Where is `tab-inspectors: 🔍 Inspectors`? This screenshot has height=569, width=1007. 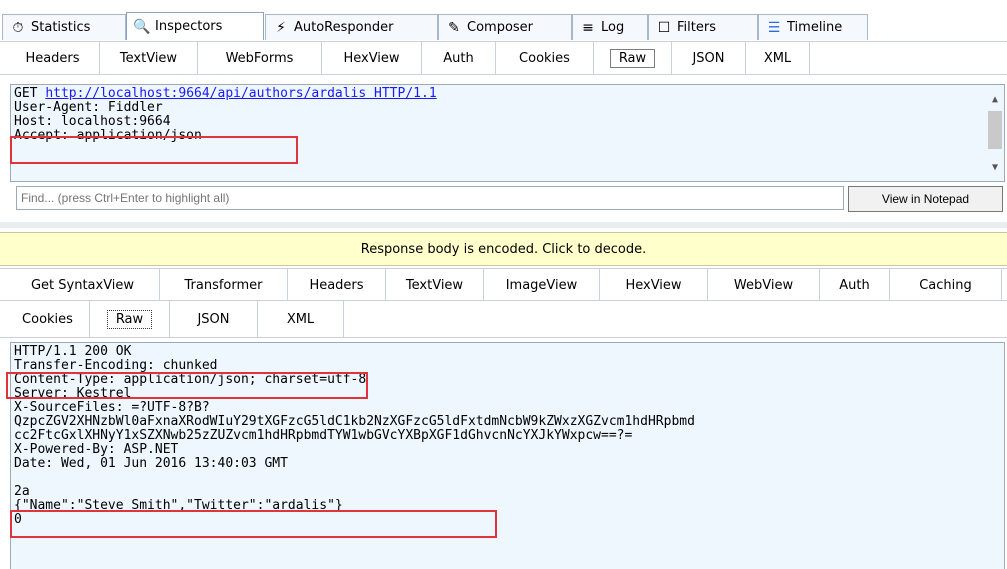 tab-inspectors: 🔍 Inspectors is located at coordinates (195, 26).